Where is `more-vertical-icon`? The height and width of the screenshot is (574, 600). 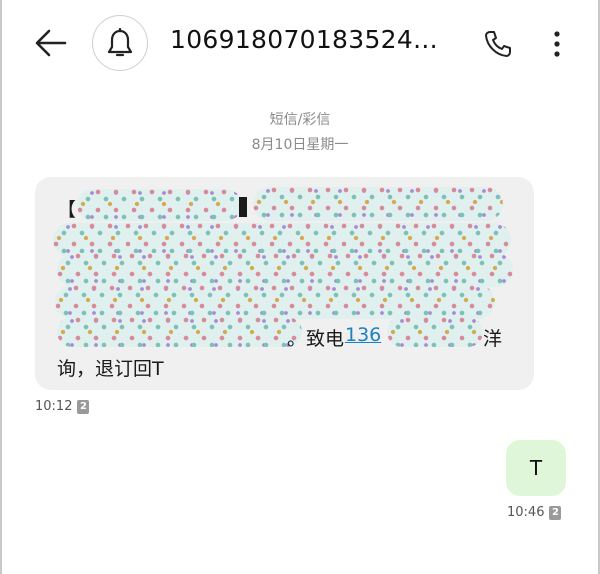 more-vertical-icon is located at coordinates (557, 44).